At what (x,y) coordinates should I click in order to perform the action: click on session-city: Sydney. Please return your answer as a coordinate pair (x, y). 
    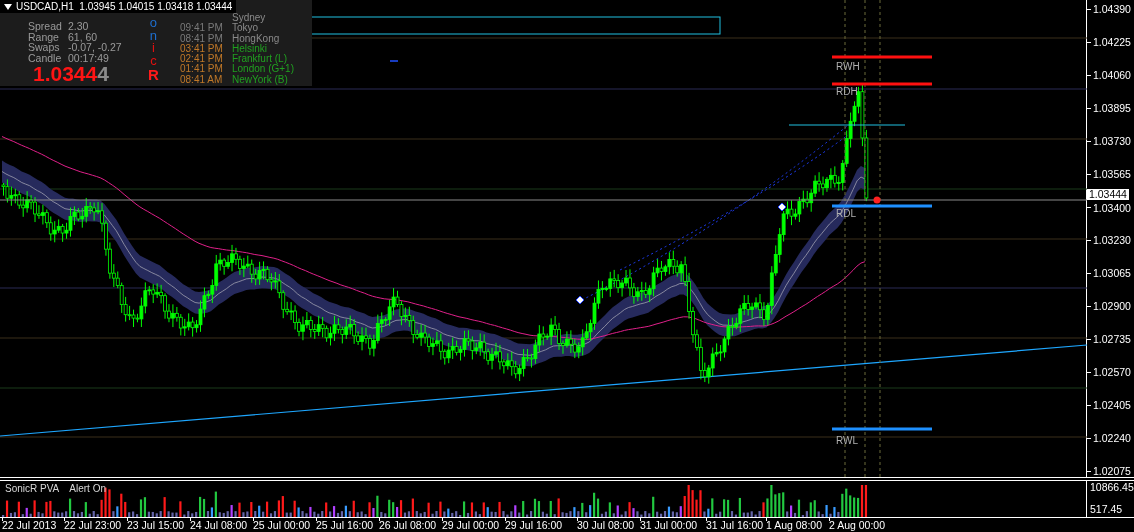
    Looking at the image, I should click on (249, 18).